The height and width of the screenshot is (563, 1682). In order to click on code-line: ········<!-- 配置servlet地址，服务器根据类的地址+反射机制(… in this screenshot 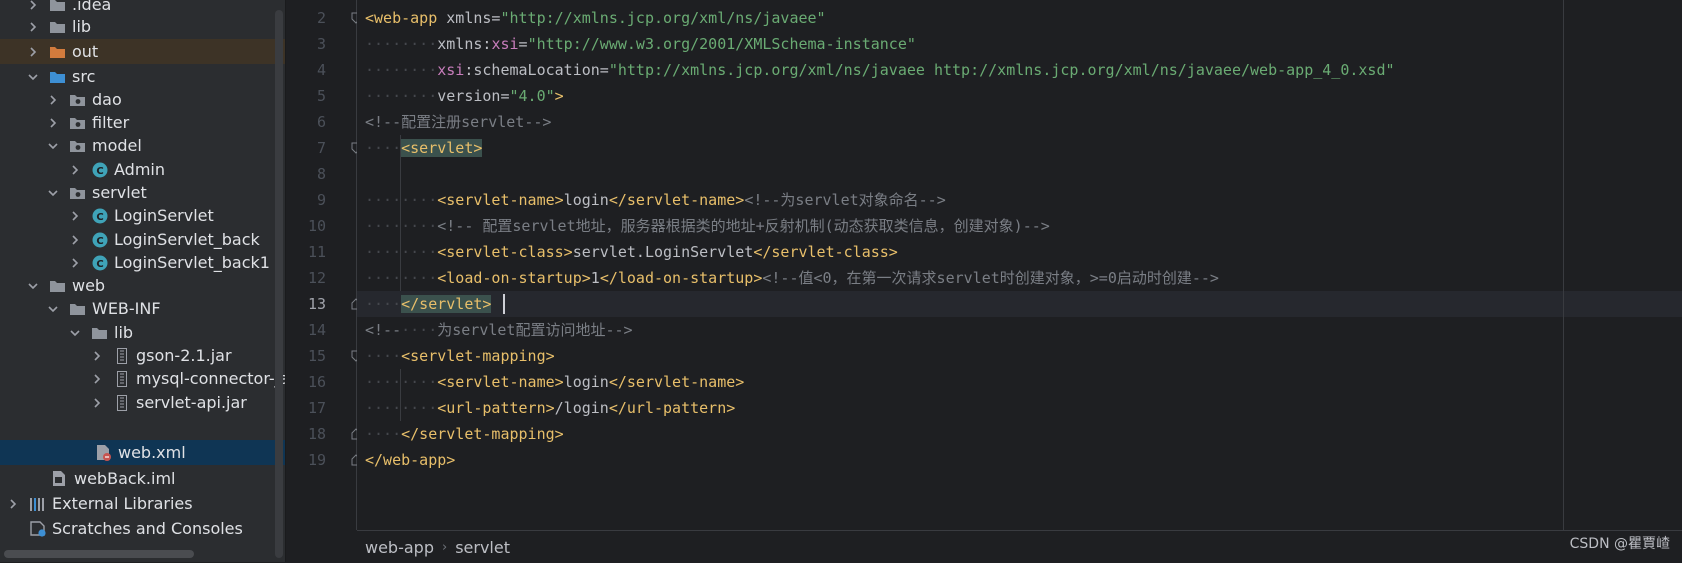, I will do `click(1019, 226)`.